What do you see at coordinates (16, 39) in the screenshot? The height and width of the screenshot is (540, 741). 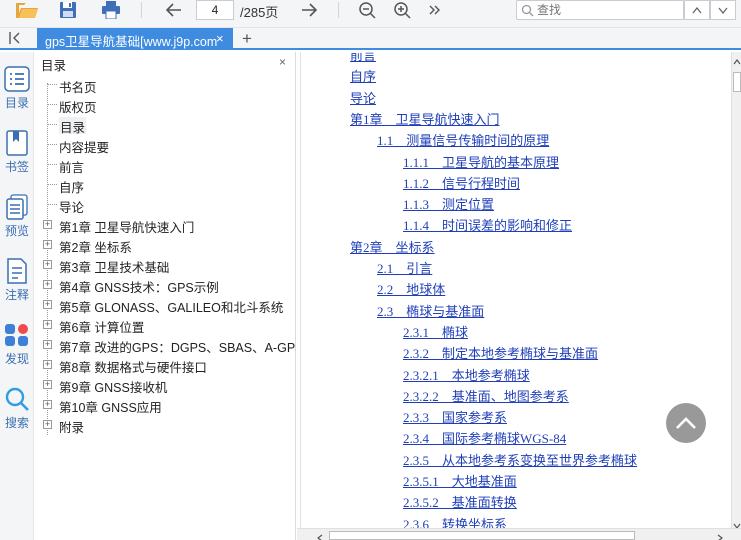 I see `collapse-sidebar-icon` at bounding box center [16, 39].